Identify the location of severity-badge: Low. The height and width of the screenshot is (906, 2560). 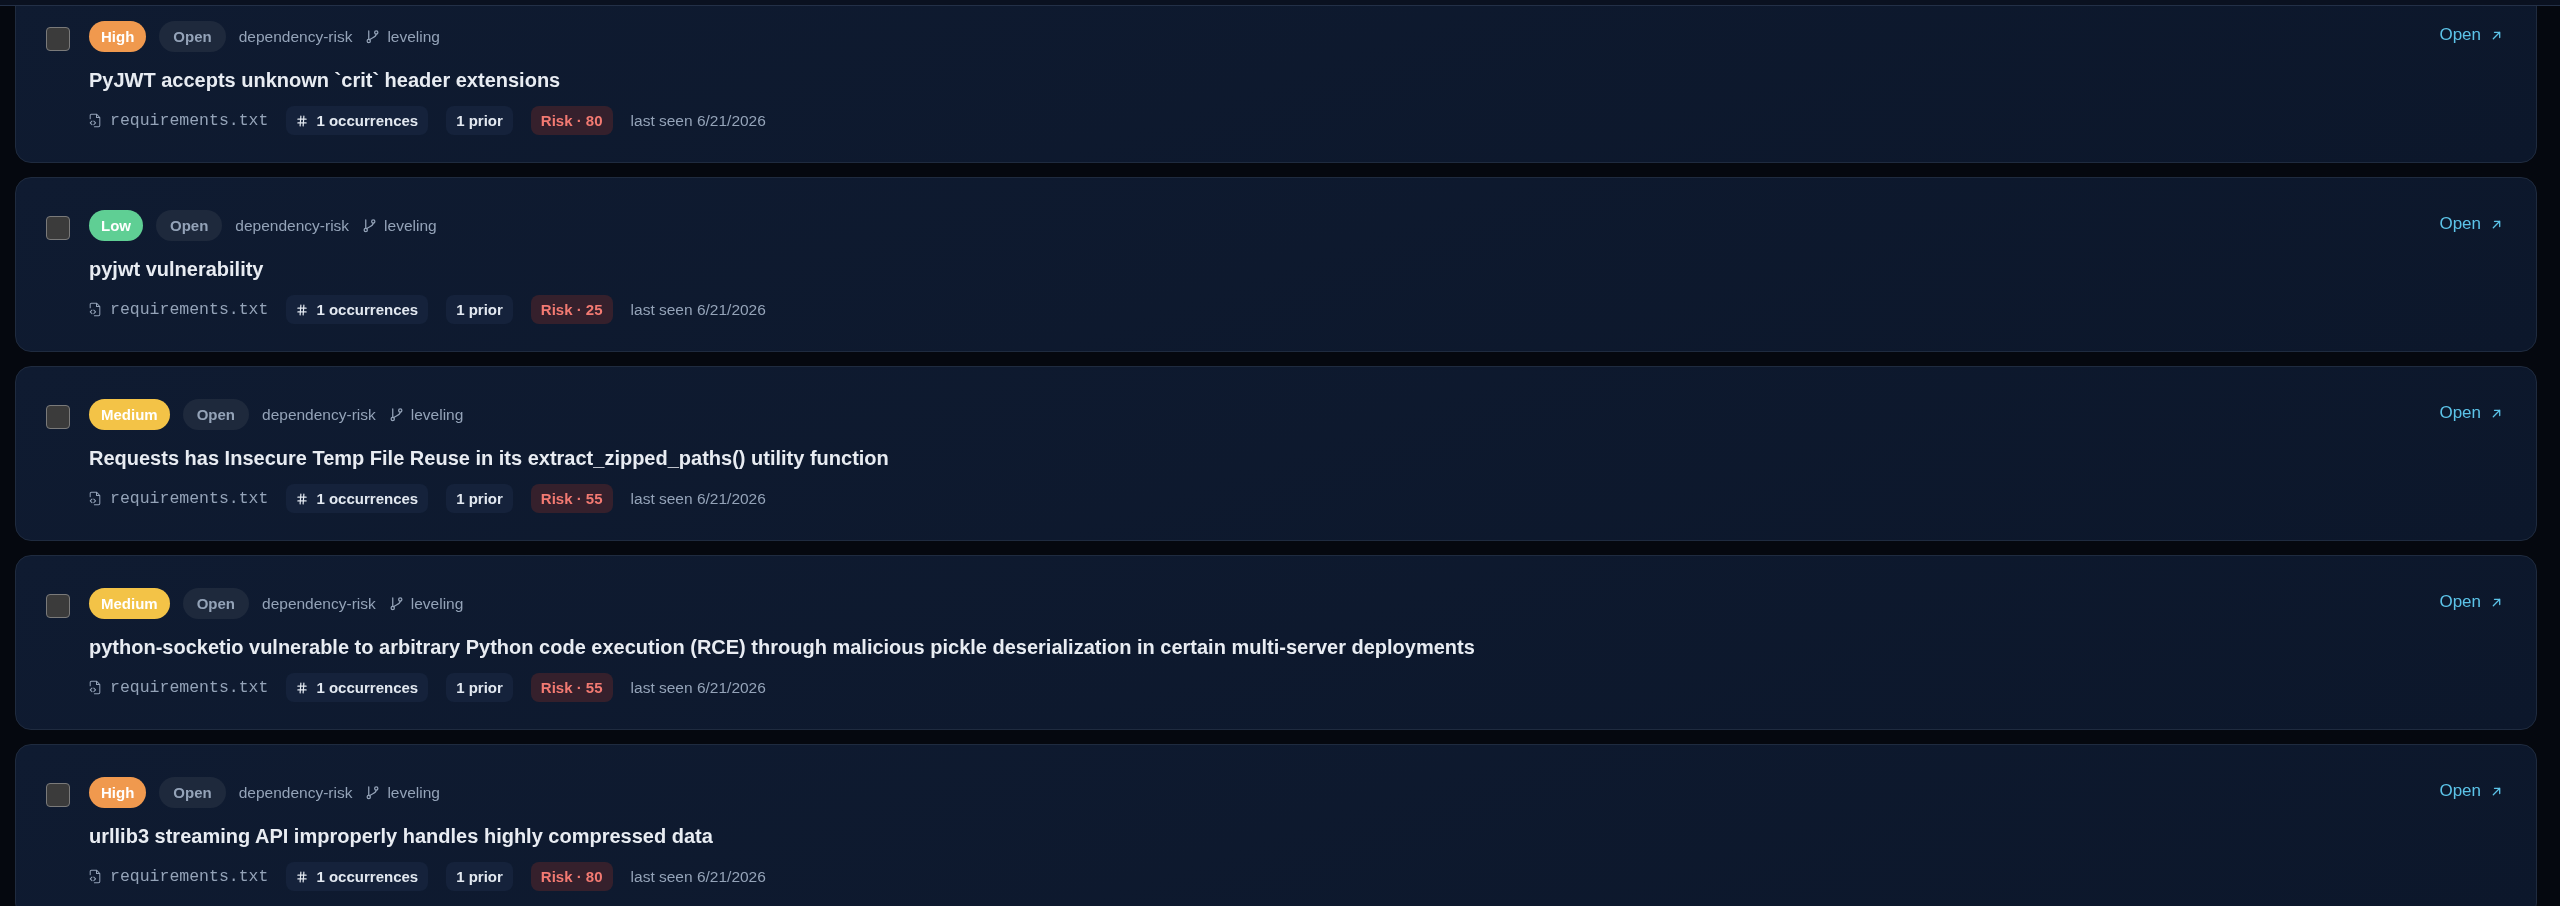
(116, 225).